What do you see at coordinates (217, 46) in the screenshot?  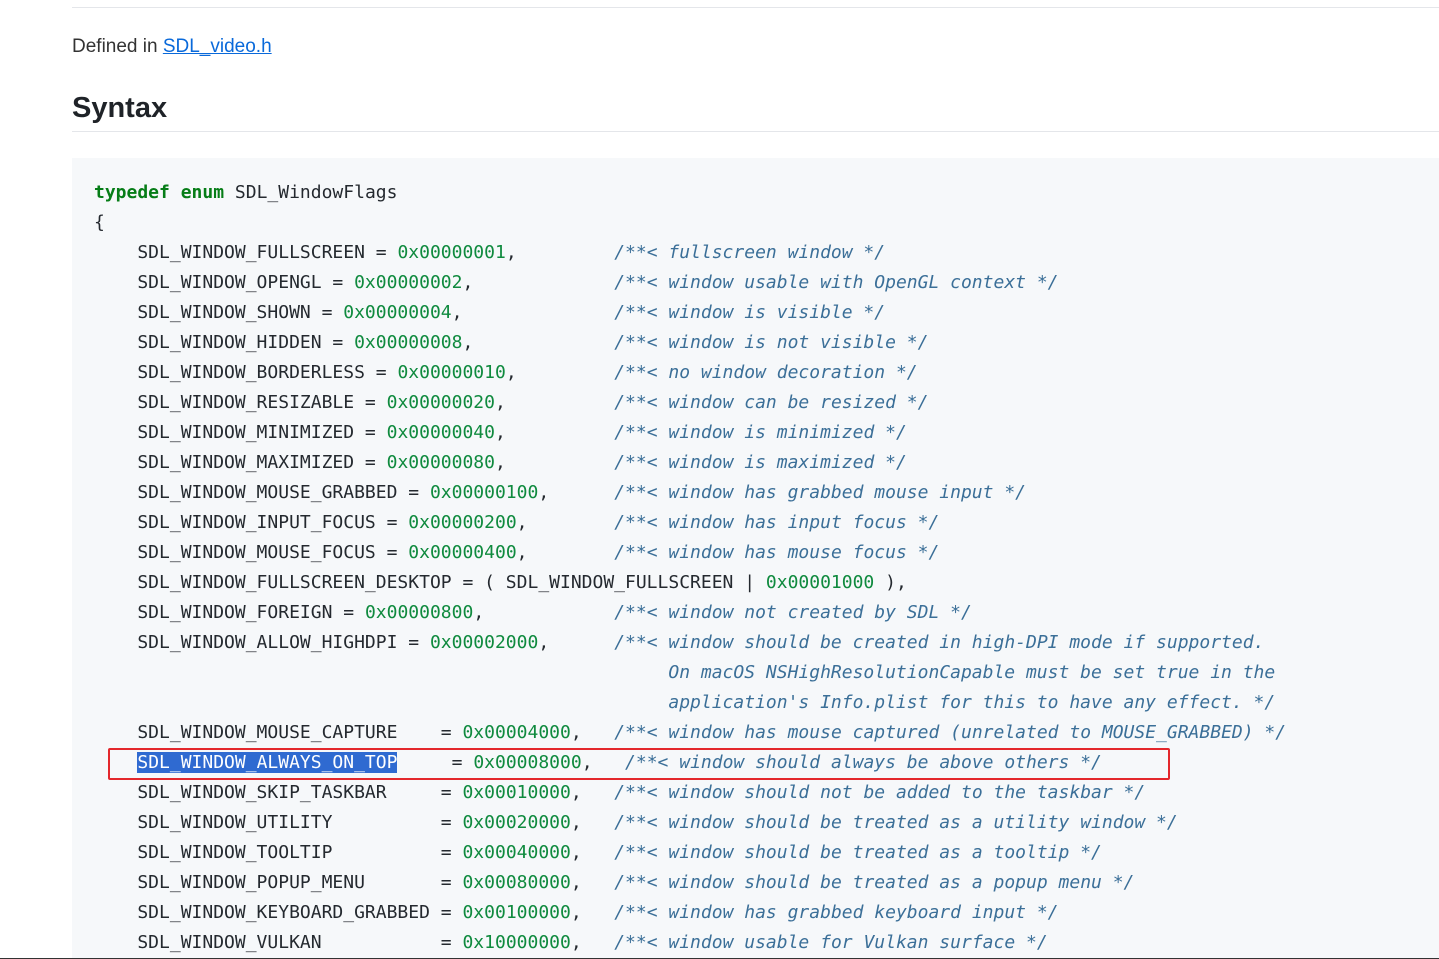 I see `header-file-link: SDL_video.h` at bounding box center [217, 46].